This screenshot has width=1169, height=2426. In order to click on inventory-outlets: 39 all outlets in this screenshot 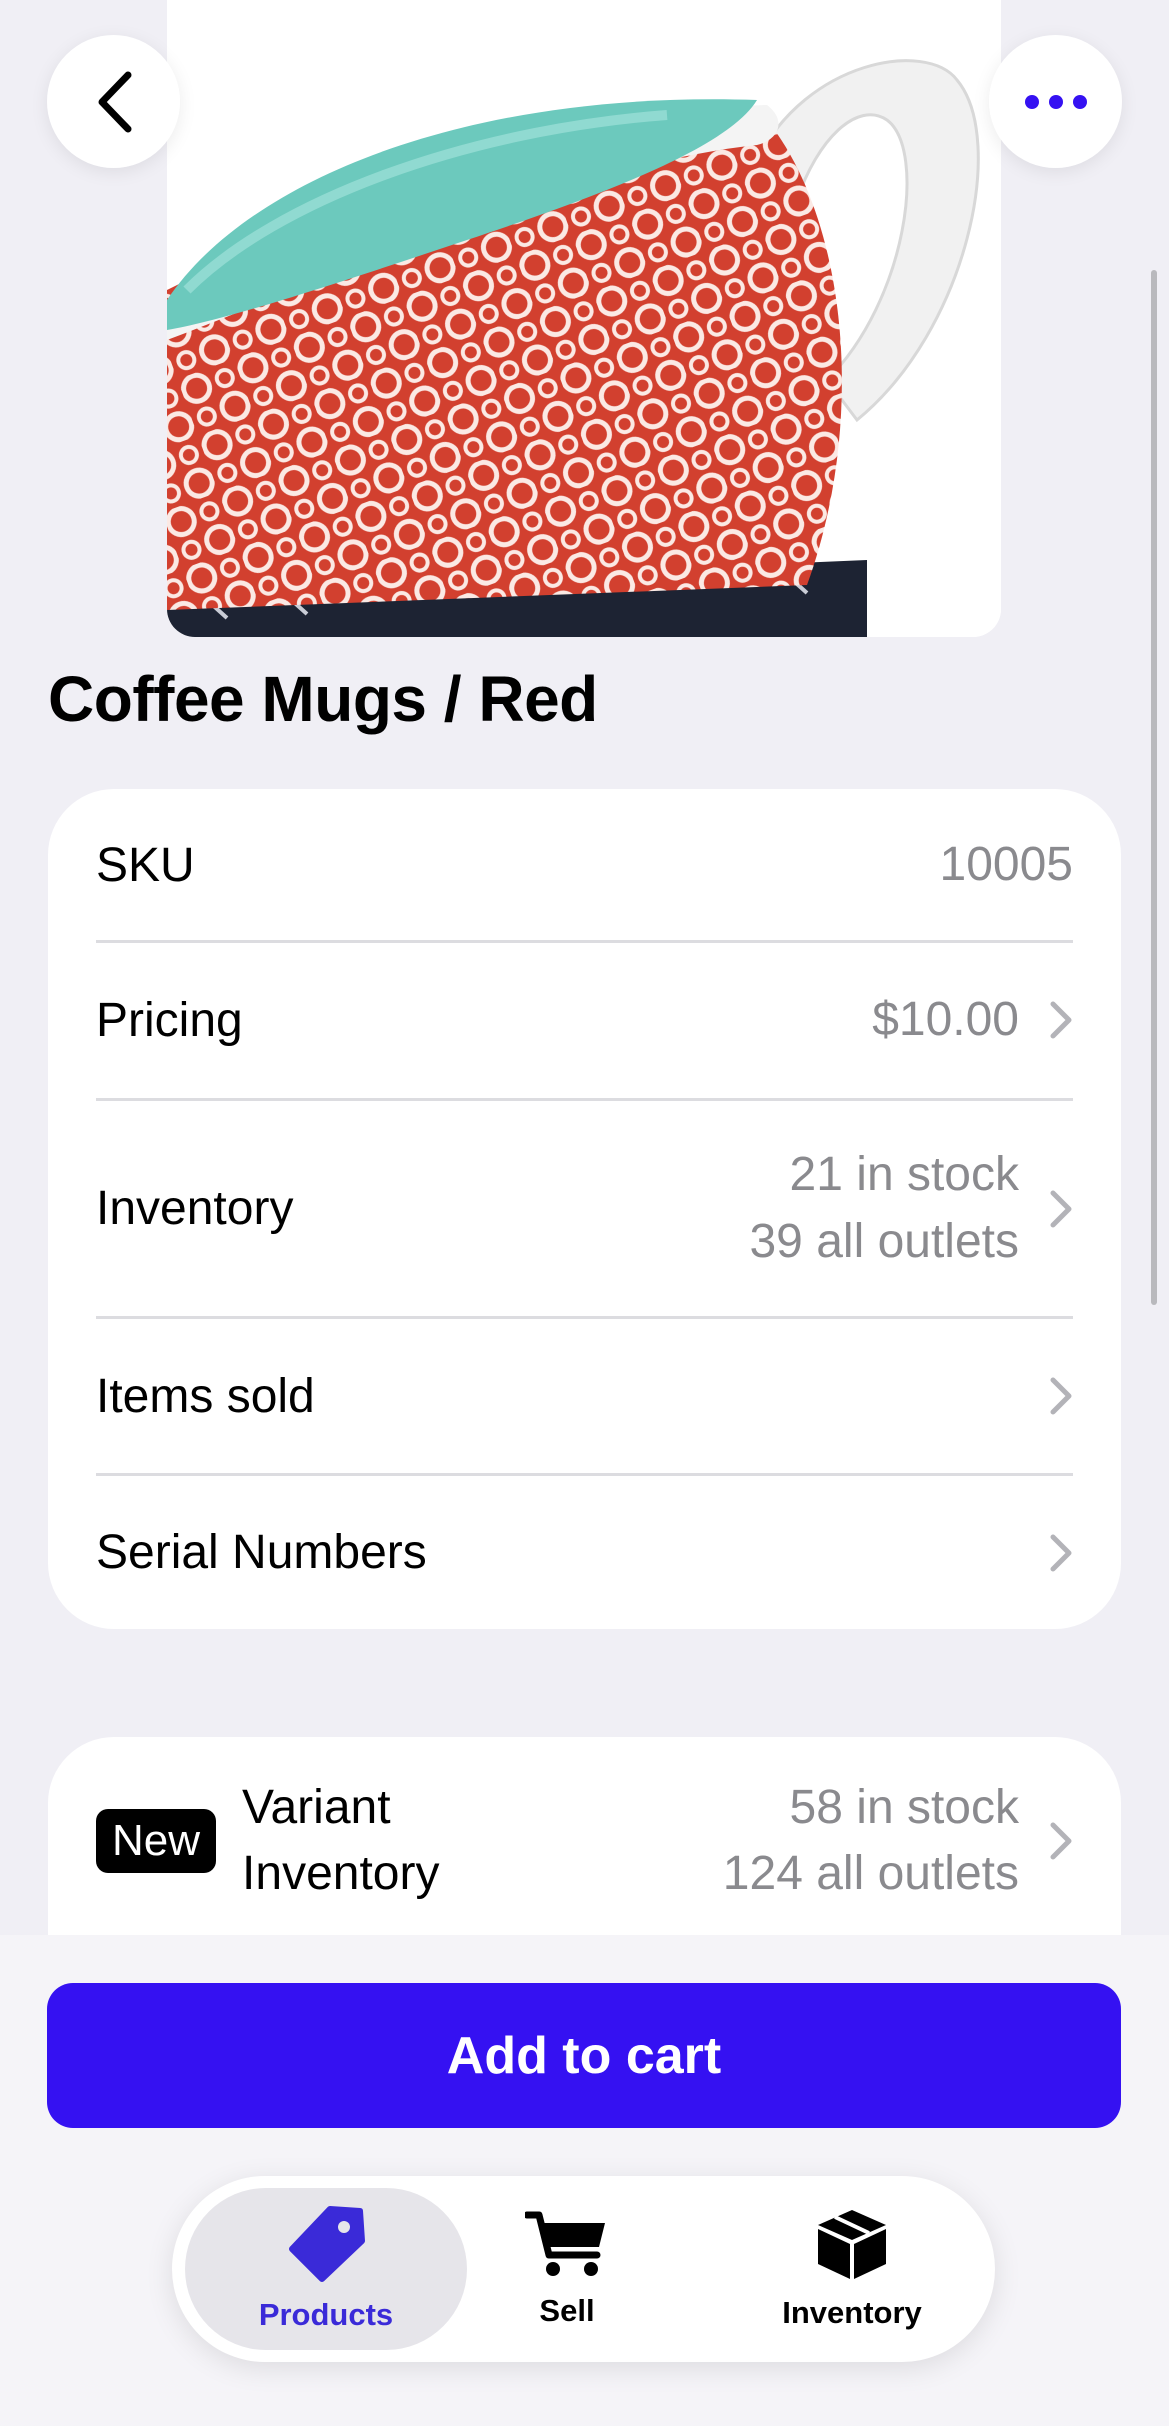, I will do `click(884, 1241)`.